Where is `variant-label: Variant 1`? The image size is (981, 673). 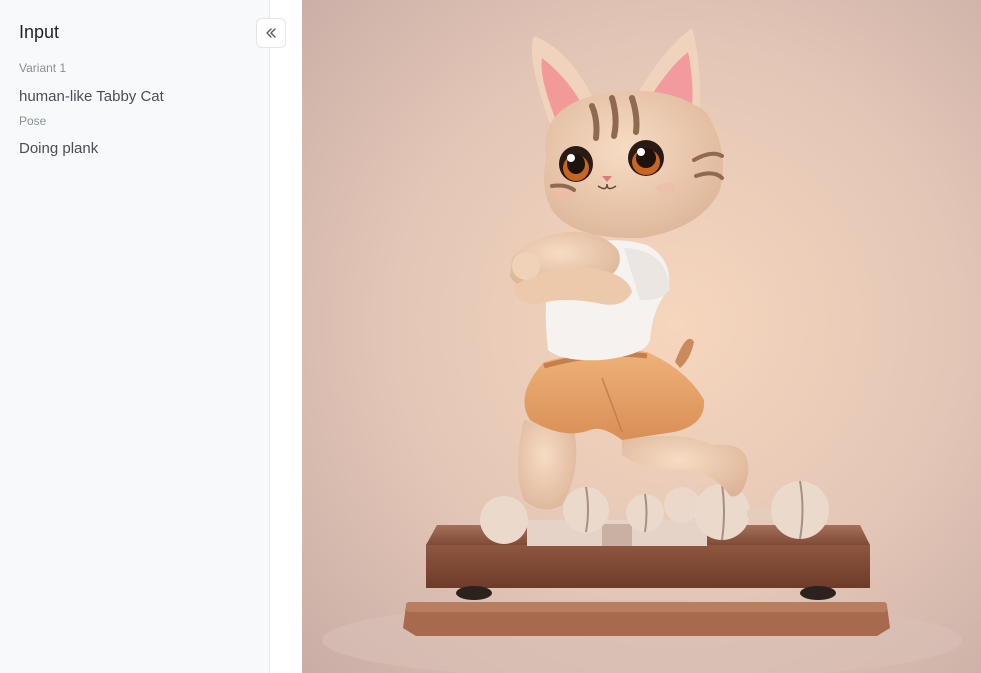 variant-label: Variant 1 is located at coordinates (43, 68).